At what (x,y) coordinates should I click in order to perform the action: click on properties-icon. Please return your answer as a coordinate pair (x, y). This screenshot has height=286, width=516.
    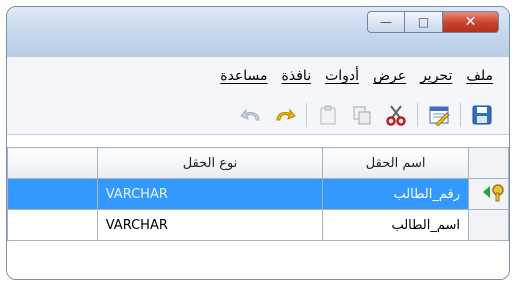
    Looking at the image, I should click on (439, 116).